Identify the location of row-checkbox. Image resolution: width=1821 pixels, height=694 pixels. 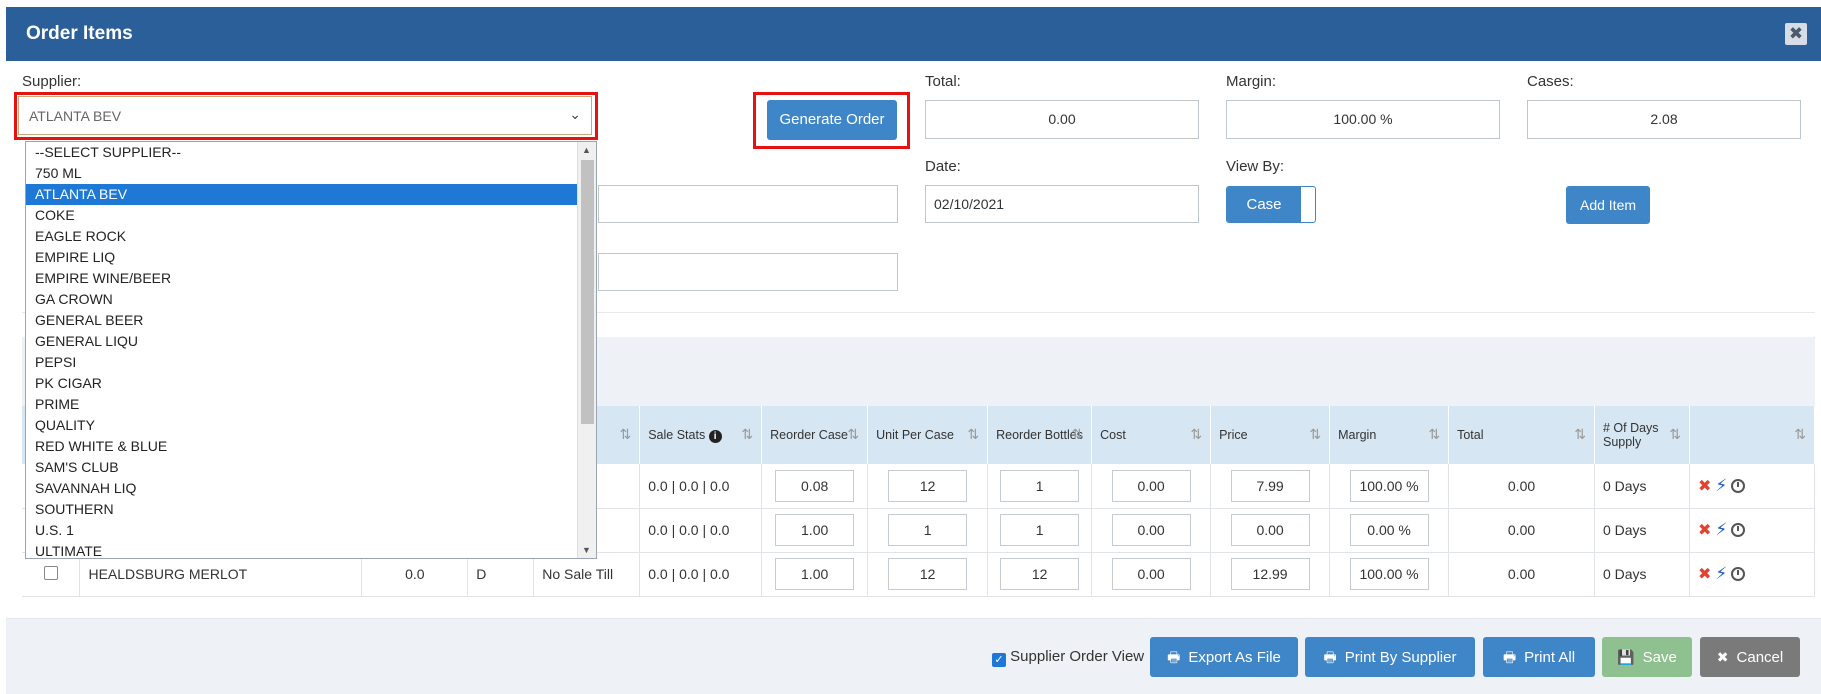
(50, 572).